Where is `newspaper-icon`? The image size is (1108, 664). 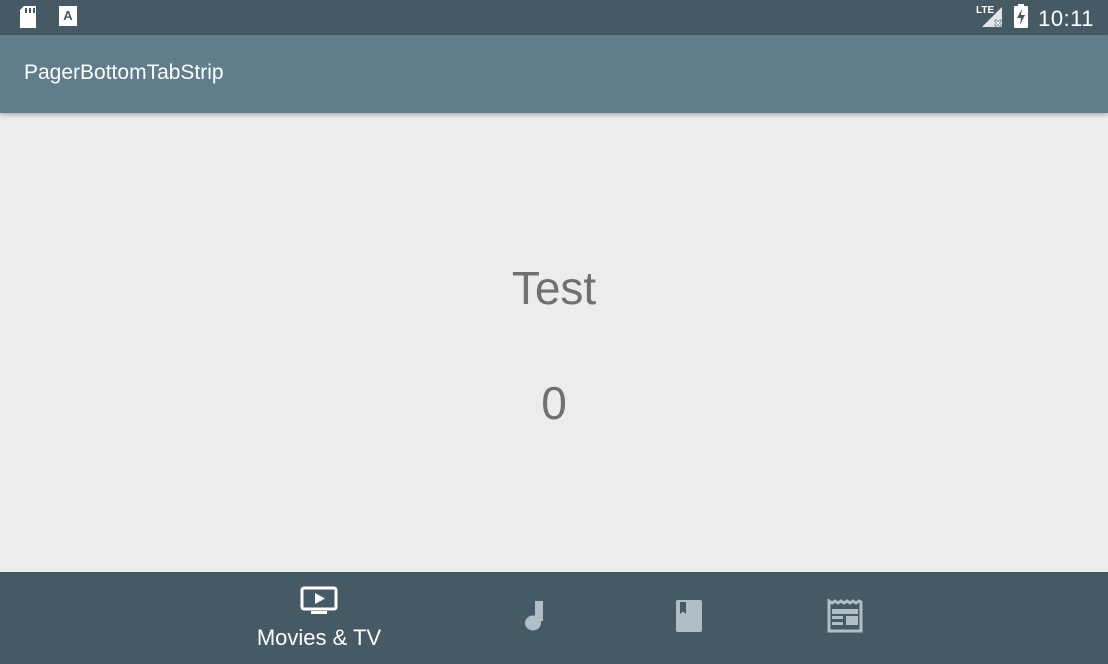 newspaper-icon is located at coordinates (845, 617).